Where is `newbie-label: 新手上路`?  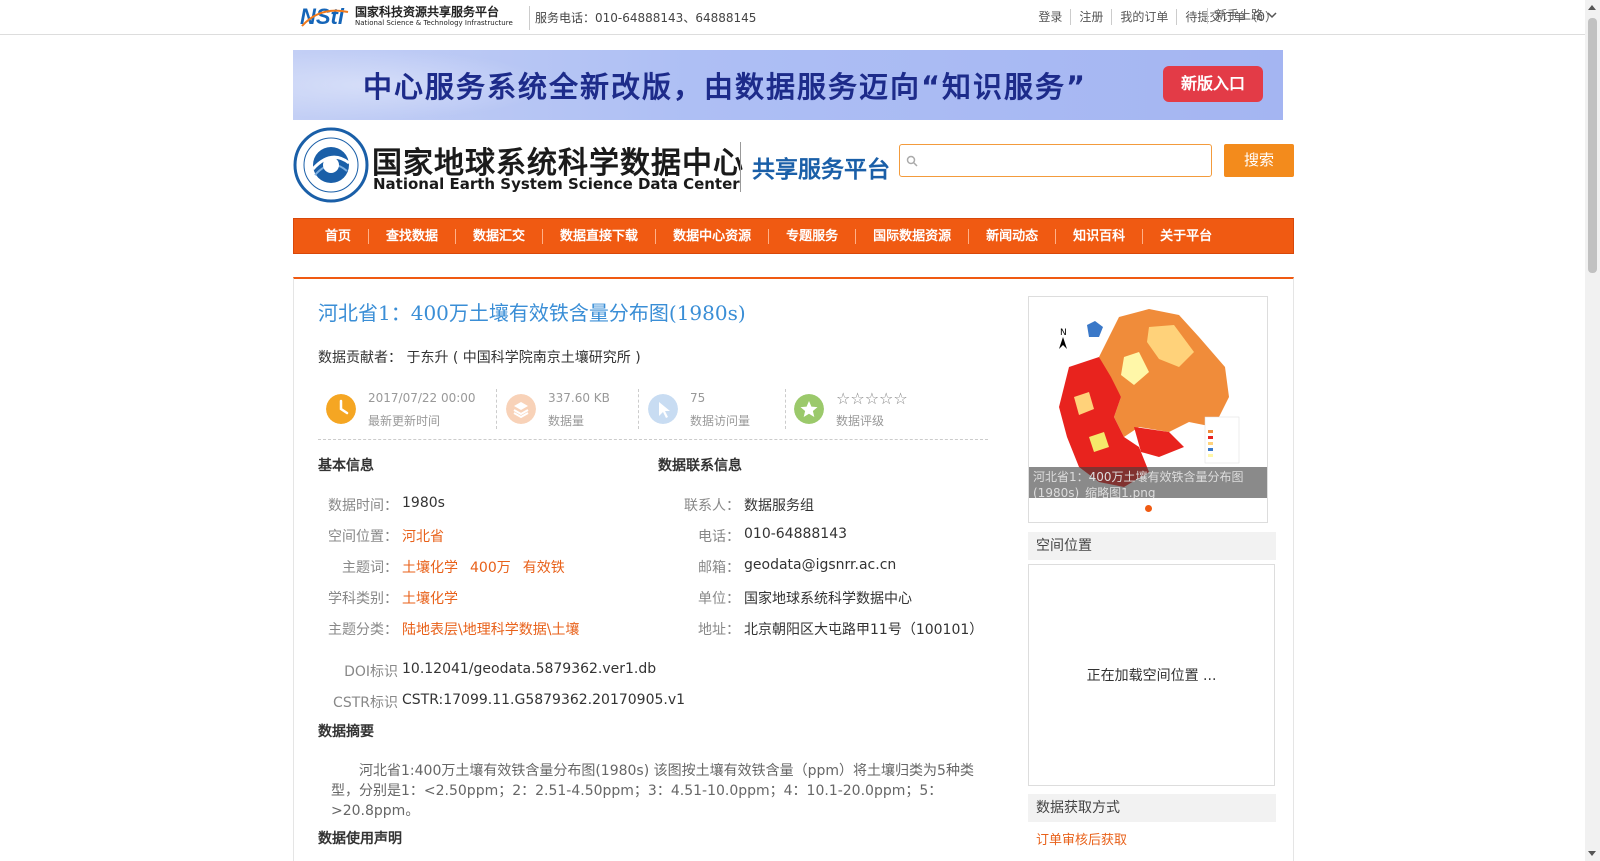 newbie-label: 新手上路 is located at coordinates (1239, 15).